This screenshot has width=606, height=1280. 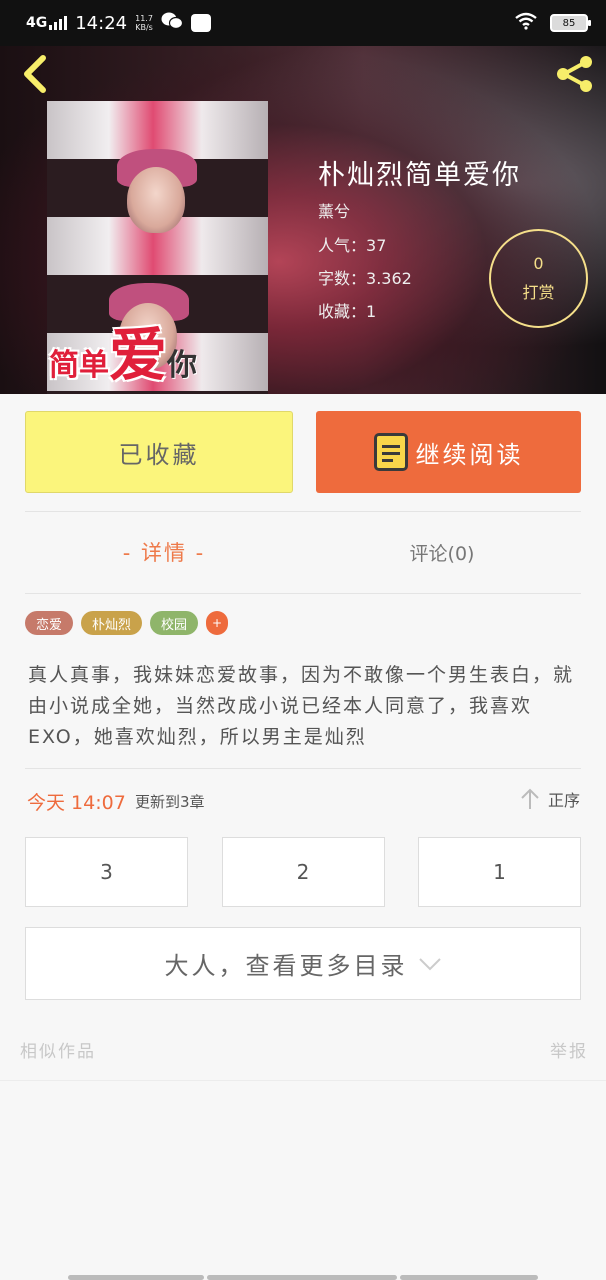 What do you see at coordinates (563, 800) in the screenshot?
I see `sort-order-label: 正序` at bounding box center [563, 800].